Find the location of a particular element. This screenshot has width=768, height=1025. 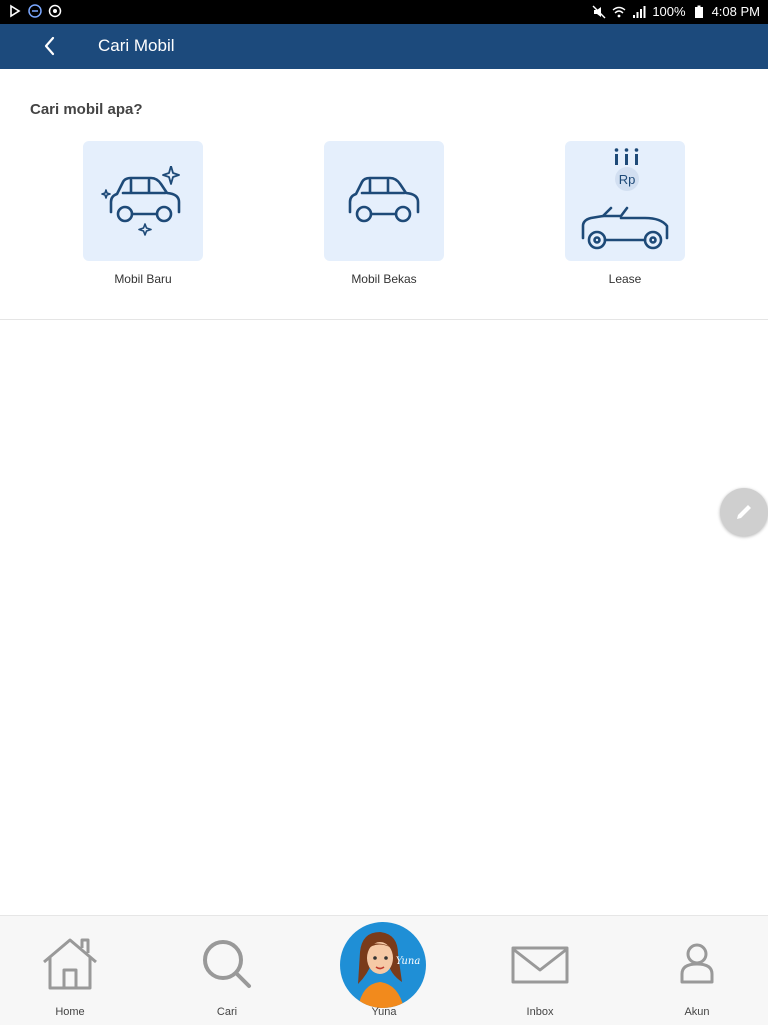

status-right-icons: 100% 4:08 PM is located at coordinates (676, 11).